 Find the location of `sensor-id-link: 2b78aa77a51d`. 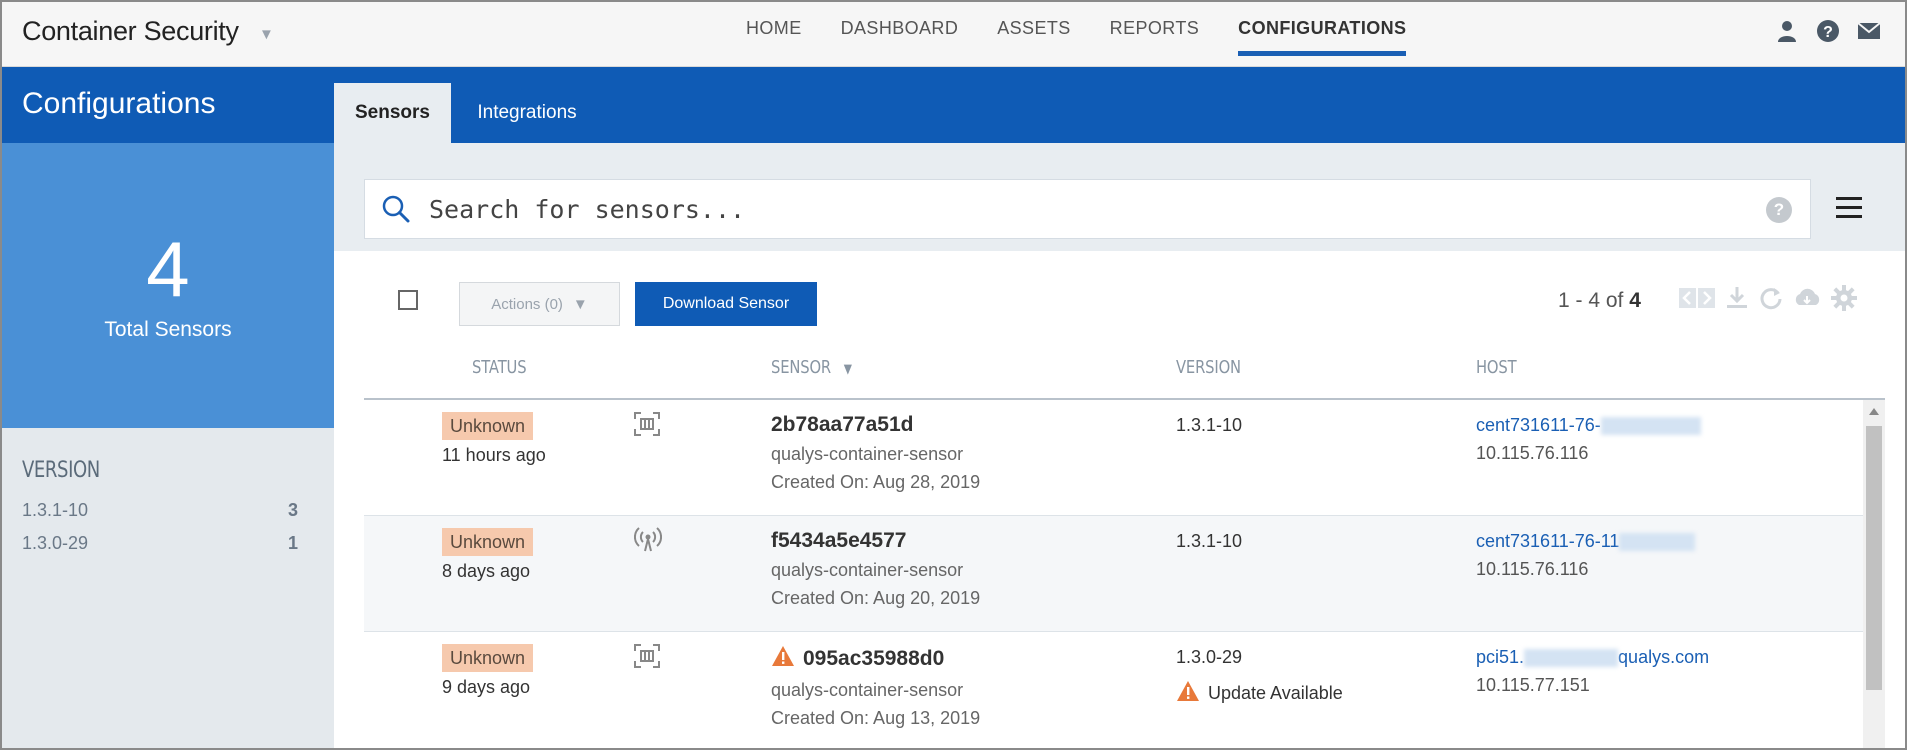

sensor-id-link: 2b78aa77a51d is located at coordinates (875, 425).